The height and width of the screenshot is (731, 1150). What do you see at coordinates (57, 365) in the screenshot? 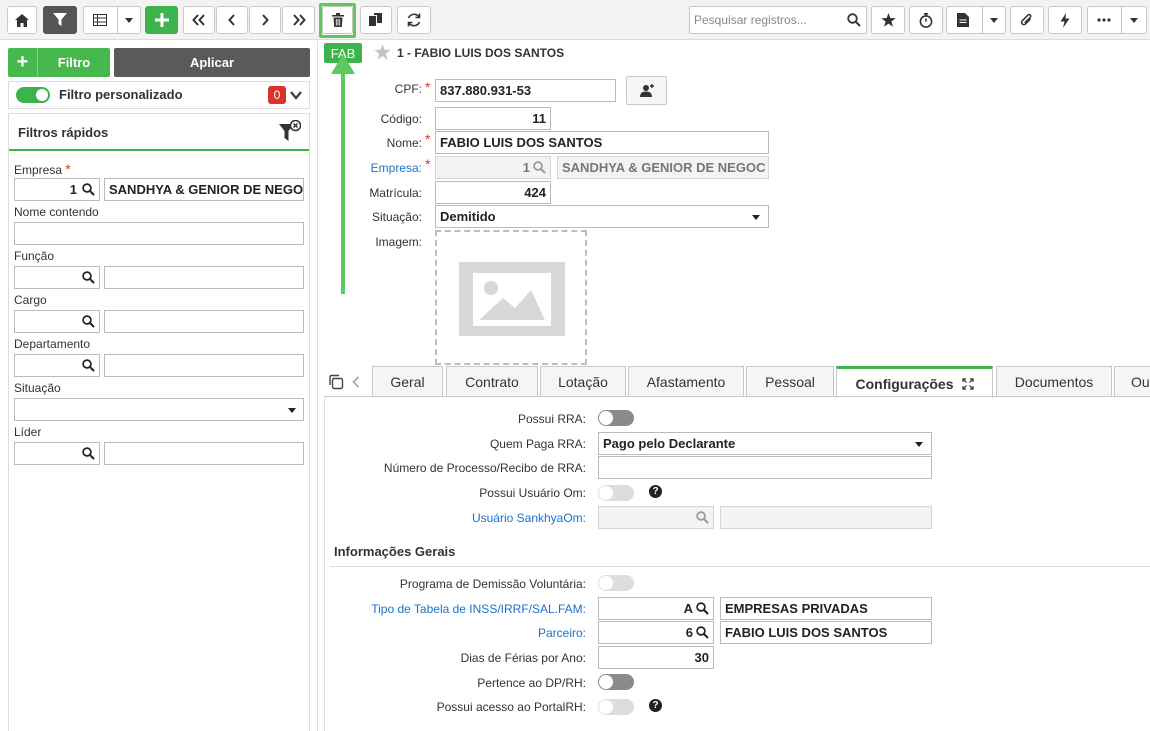
I see `filter-departamento-code-input` at bounding box center [57, 365].